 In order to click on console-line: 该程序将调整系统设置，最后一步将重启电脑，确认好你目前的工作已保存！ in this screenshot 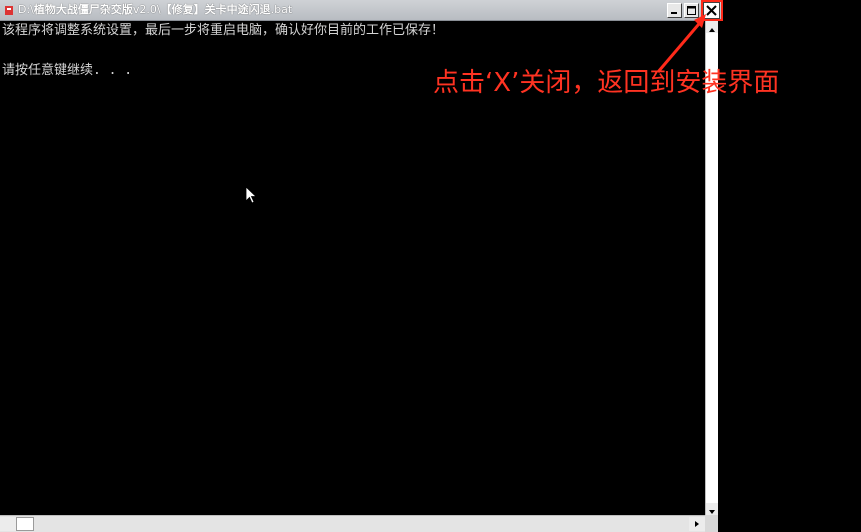, I will do `click(223, 30)`.